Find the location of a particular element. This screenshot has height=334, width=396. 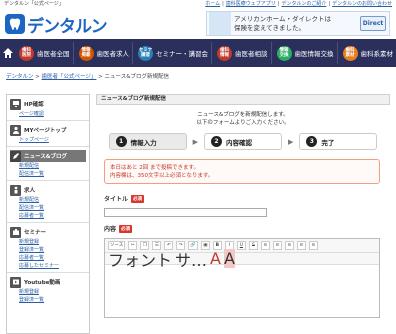

align-right-icon: ≡ is located at coordinates (313, 245).